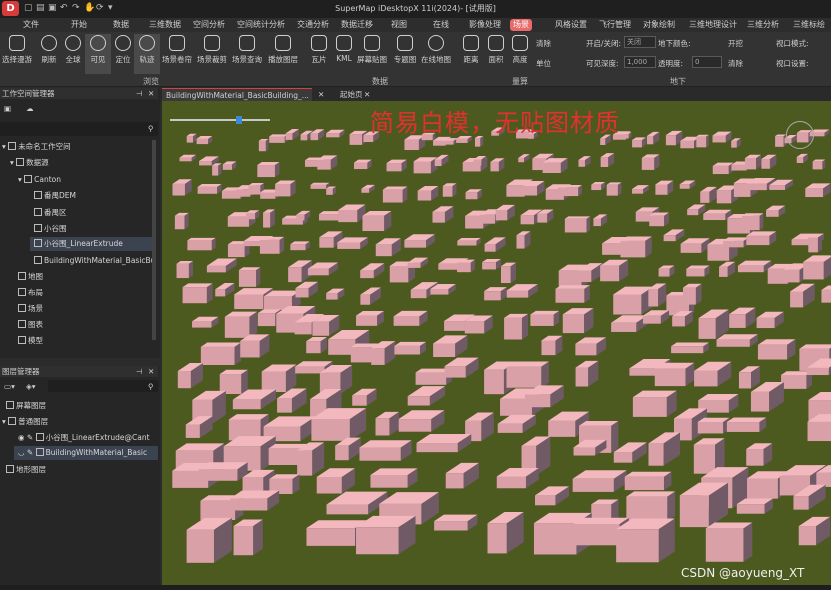  Describe the element at coordinates (321, 94) in the screenshot. I see `tab-close-icon: ✕` at that location.